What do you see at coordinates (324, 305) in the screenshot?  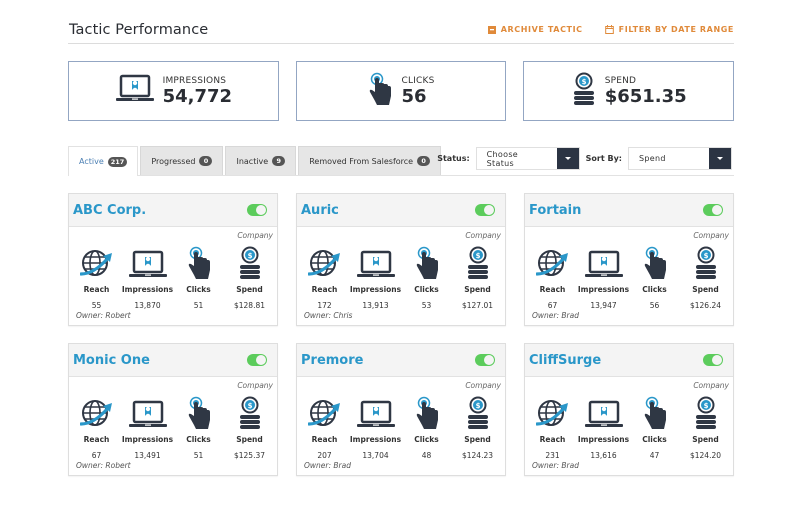 I see `metric-value: 172` at bounding box center [324, 305].